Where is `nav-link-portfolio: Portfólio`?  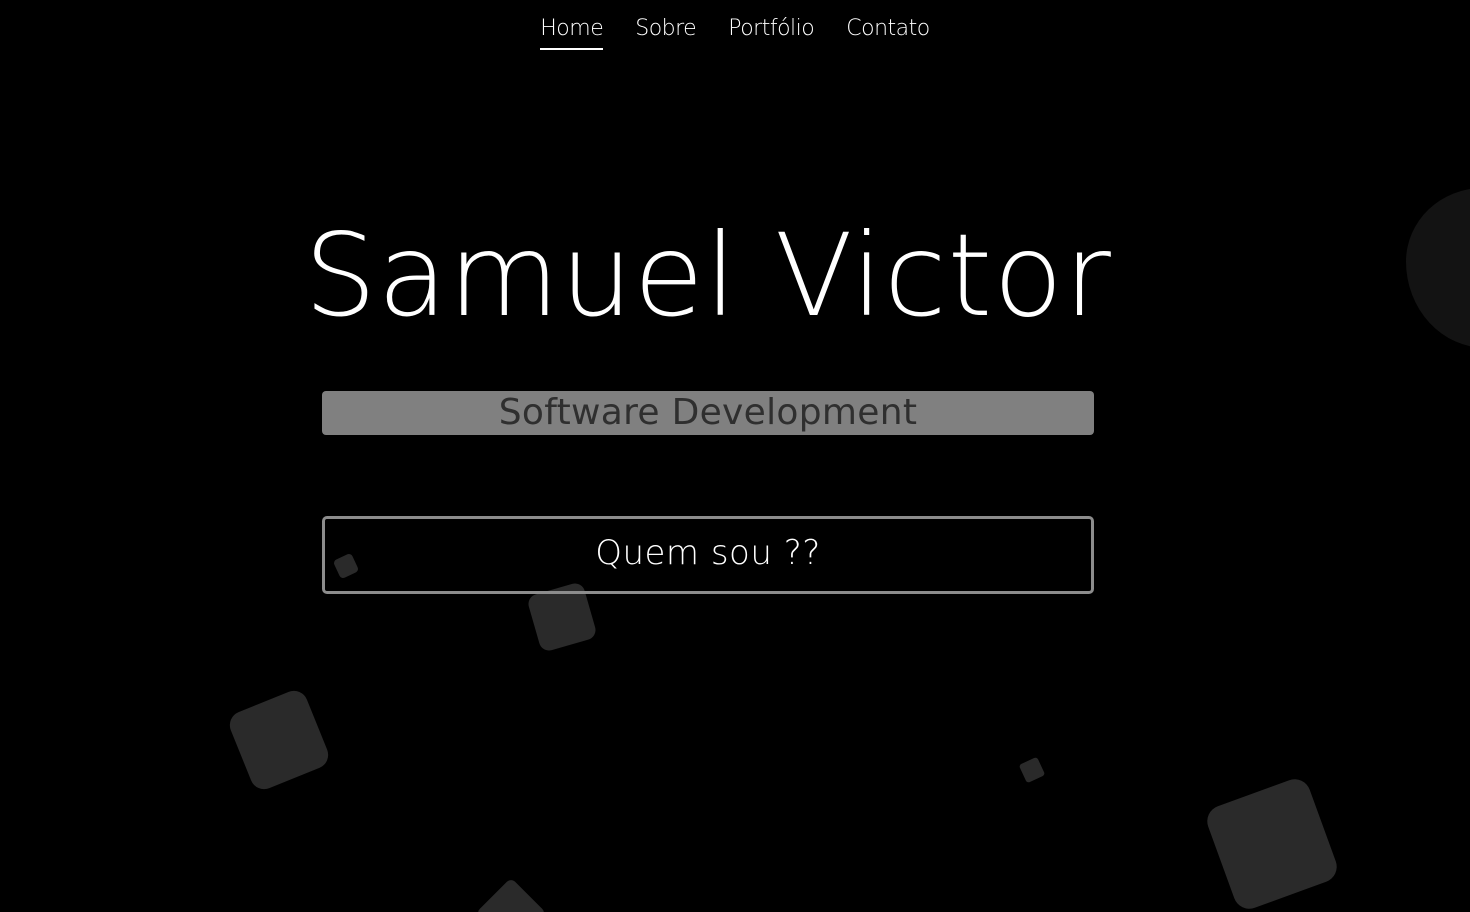 nav-link-portfolio: Portfólio is located at coordinates (771, 32).